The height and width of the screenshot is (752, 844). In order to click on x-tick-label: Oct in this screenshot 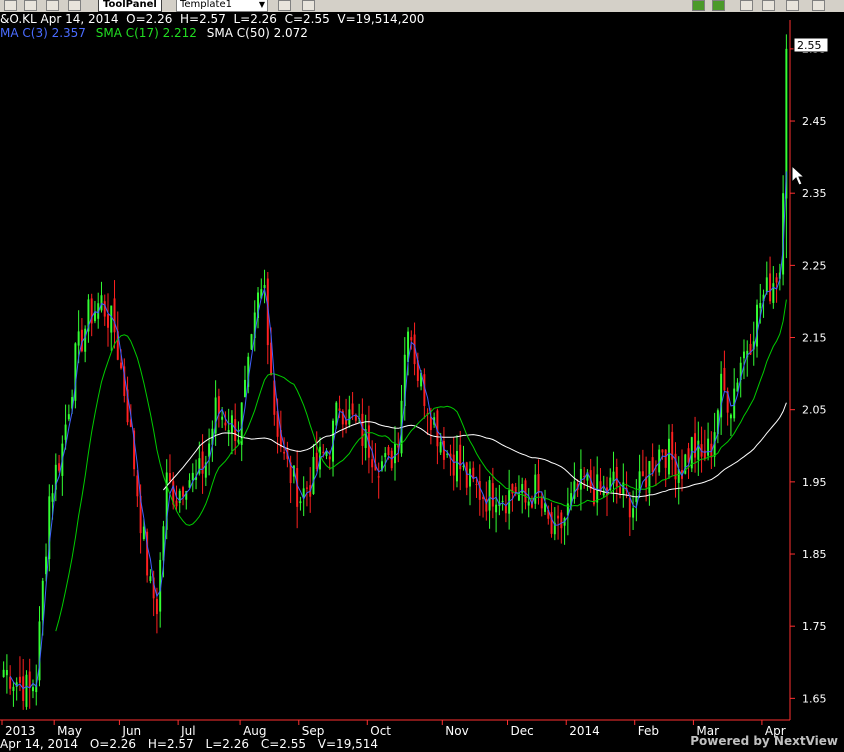, I will do `click(380, 731)`.